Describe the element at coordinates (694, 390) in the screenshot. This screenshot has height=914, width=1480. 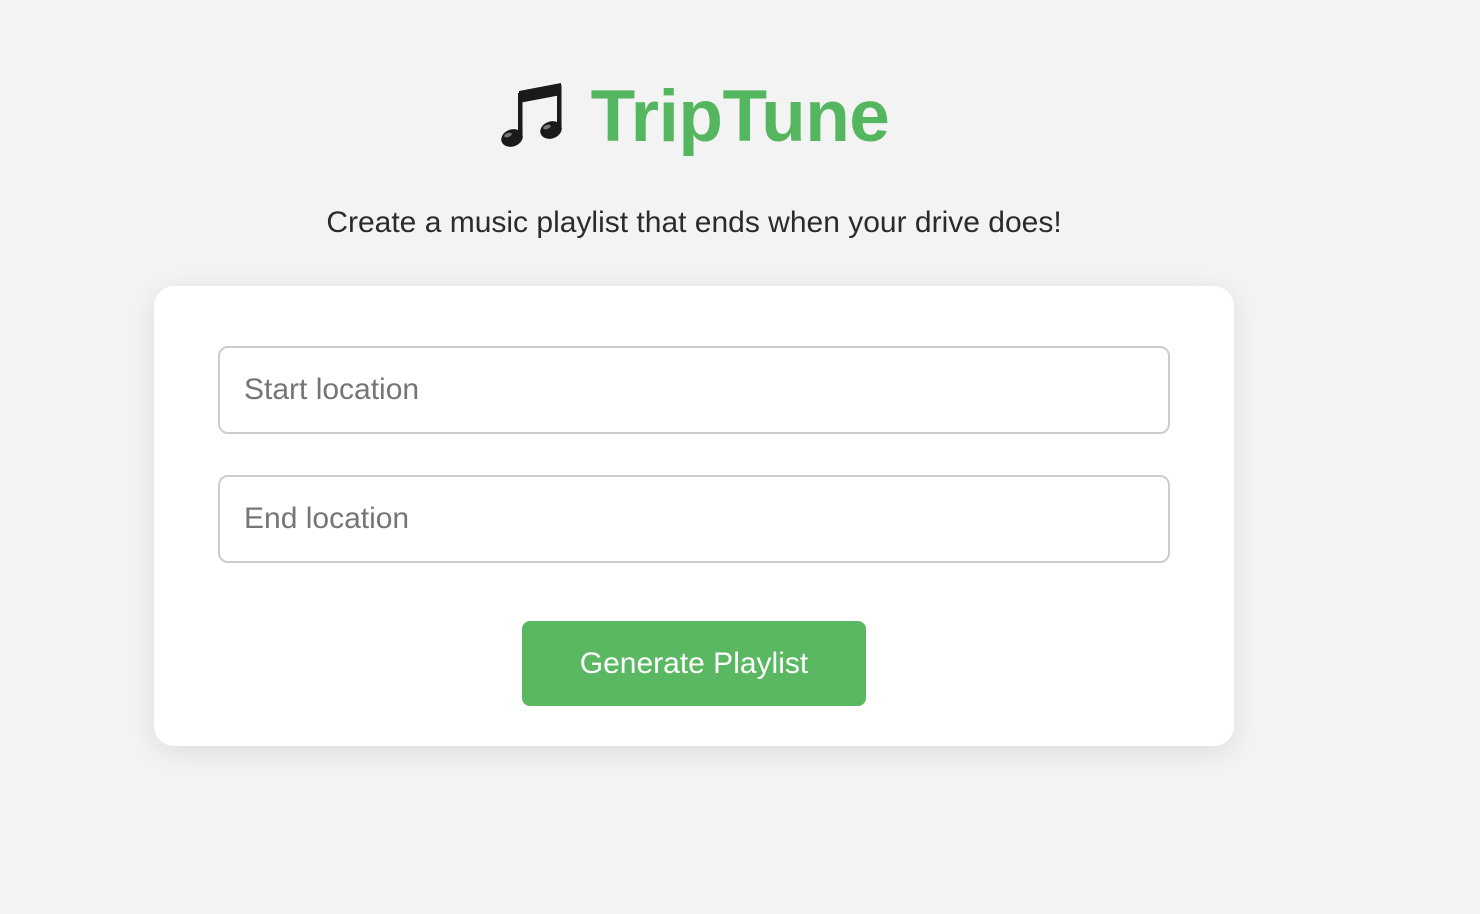
I see `start-location-input` at that location.